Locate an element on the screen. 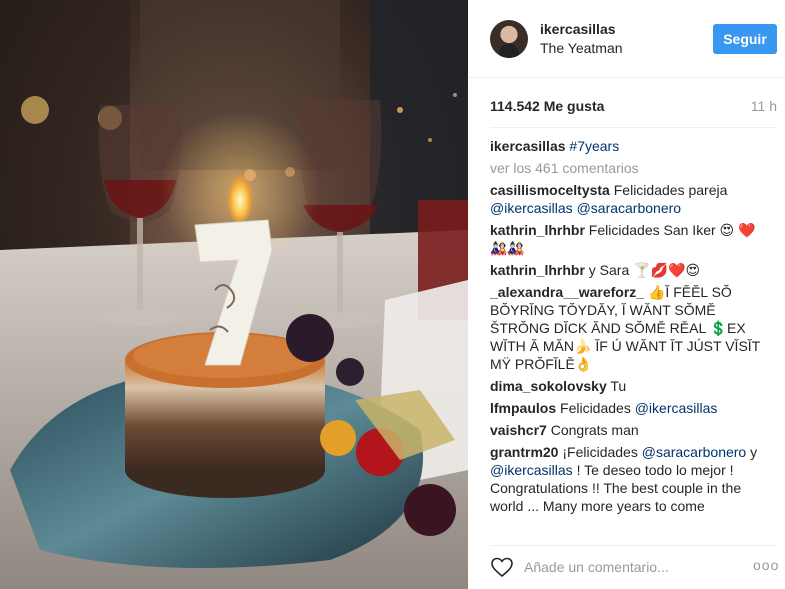  comment-username: casillismoceltysta is located at coordinates (550, 190).